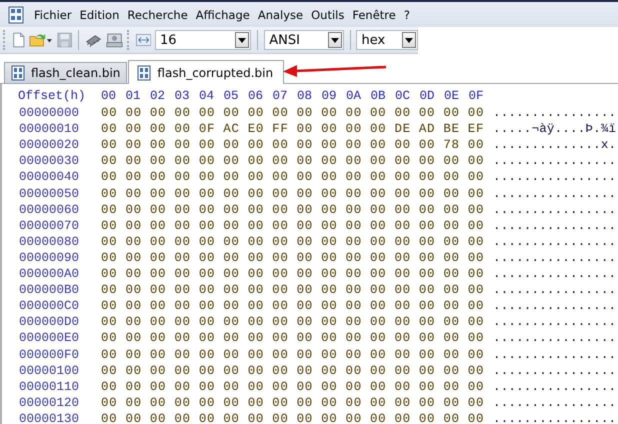 The image size is (618, 424). I want to click on column-header: 02, so click(158, 96).